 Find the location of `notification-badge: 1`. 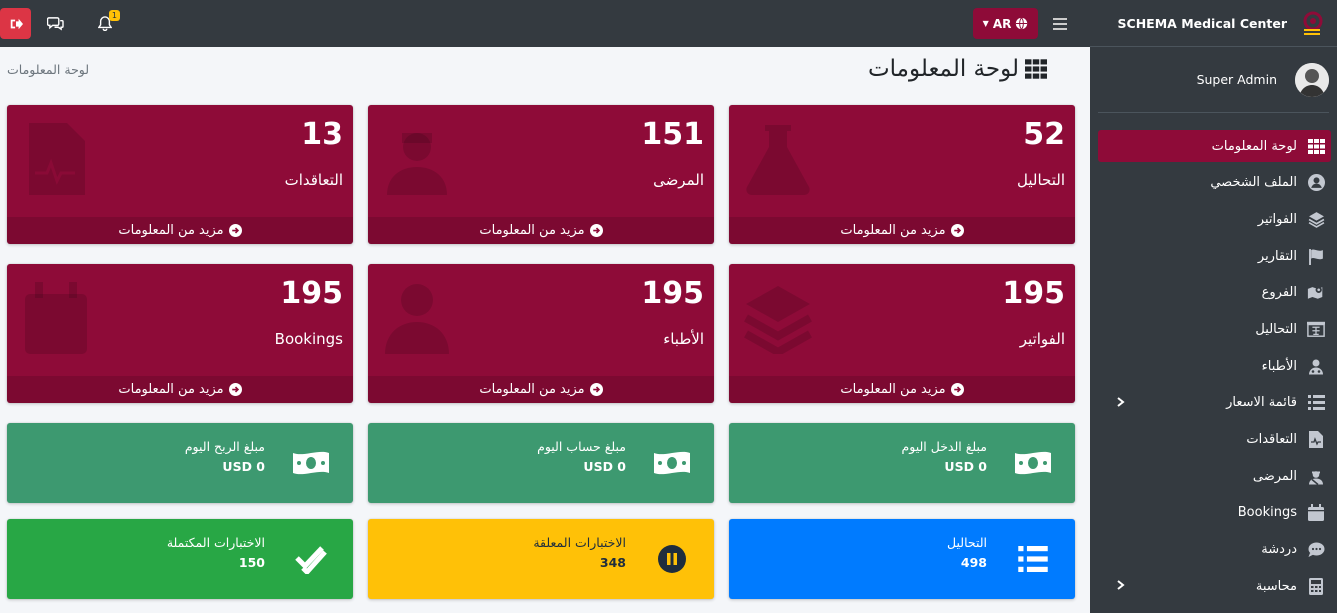

notification-badge: 1 is located at coordinates (114, 15).